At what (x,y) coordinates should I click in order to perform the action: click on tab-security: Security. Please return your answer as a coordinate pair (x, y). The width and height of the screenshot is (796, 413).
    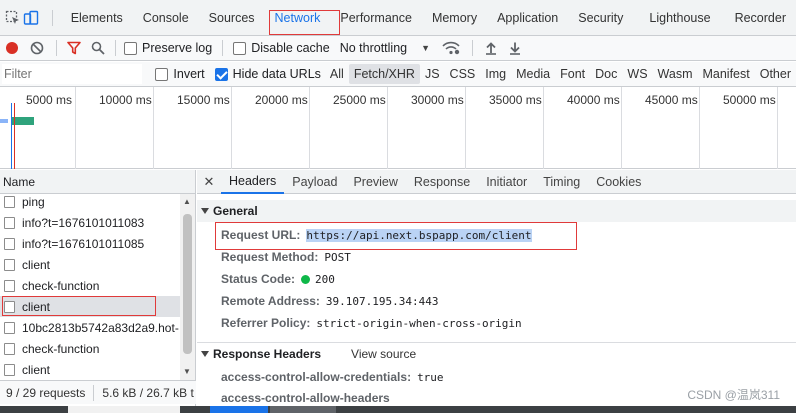
    Looking at the image, I should click on (603, 18).